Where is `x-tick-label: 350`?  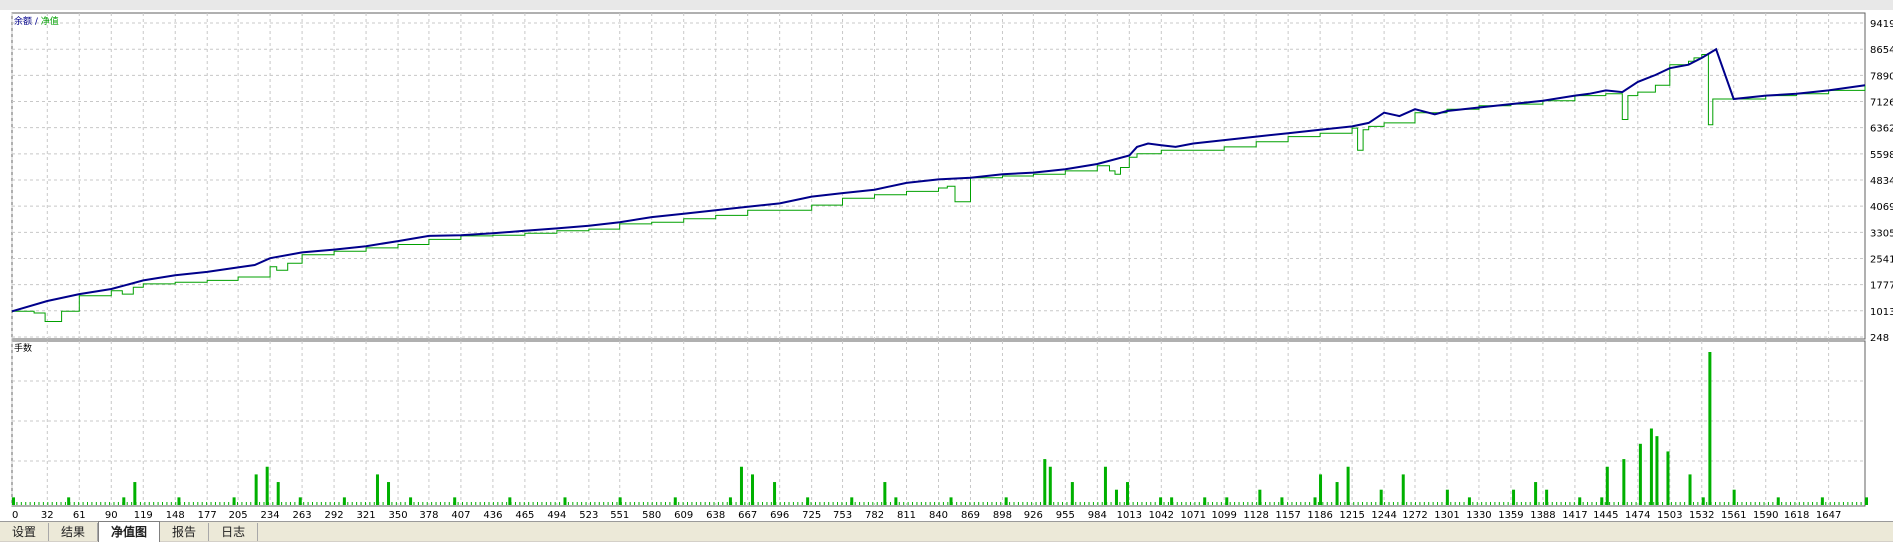 x-tick-label: 350 is located at coordinates (397, 515).